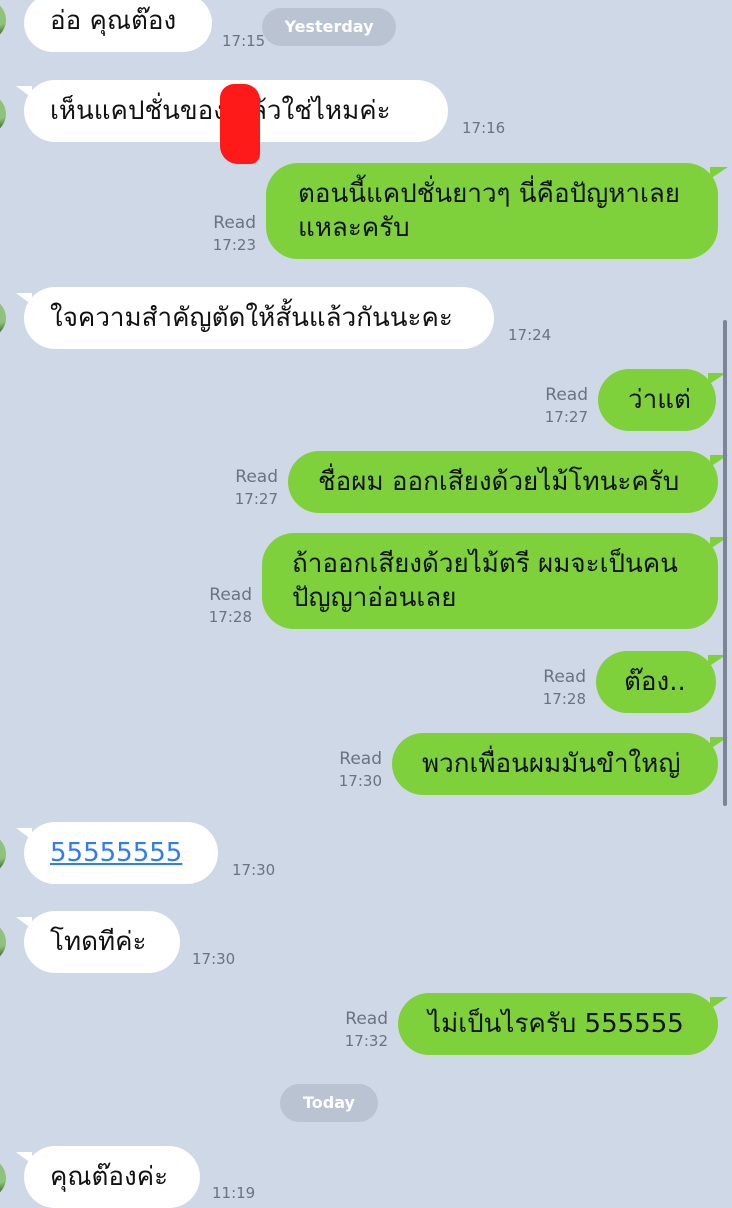 The image size is (732, 1208). What do you see at coordinates (484, 128) in the screenshot?
I see `message-time: 17:16` at bounding box center [484, 128].